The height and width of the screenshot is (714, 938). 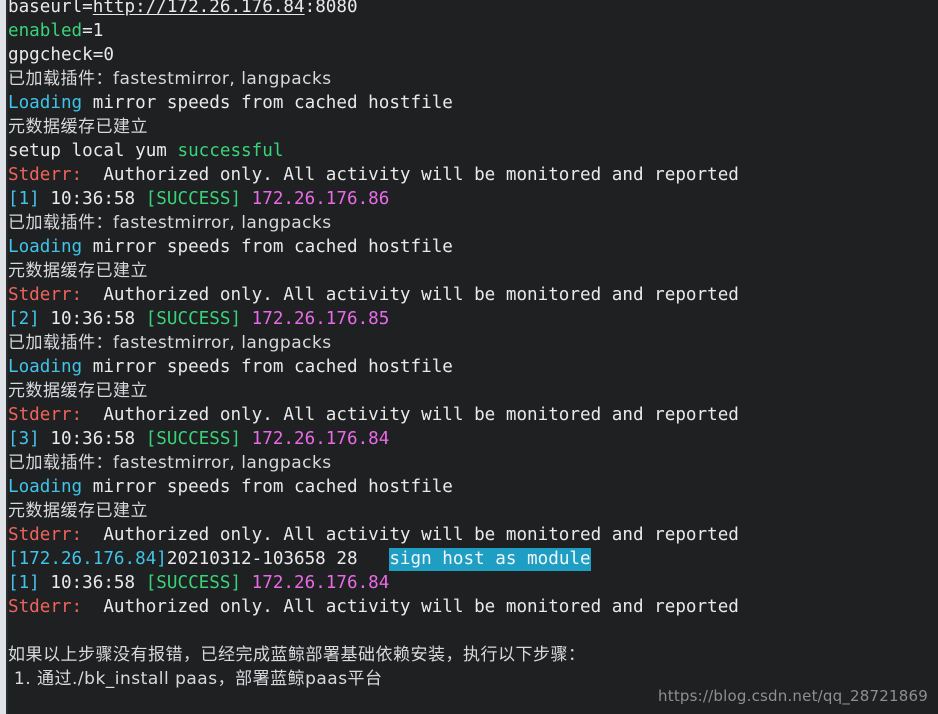 What do you see at coordinates (24, 319) in the screenshot?
I see `terminal-text-cyan: [2]` at bounding box center [24, 319].